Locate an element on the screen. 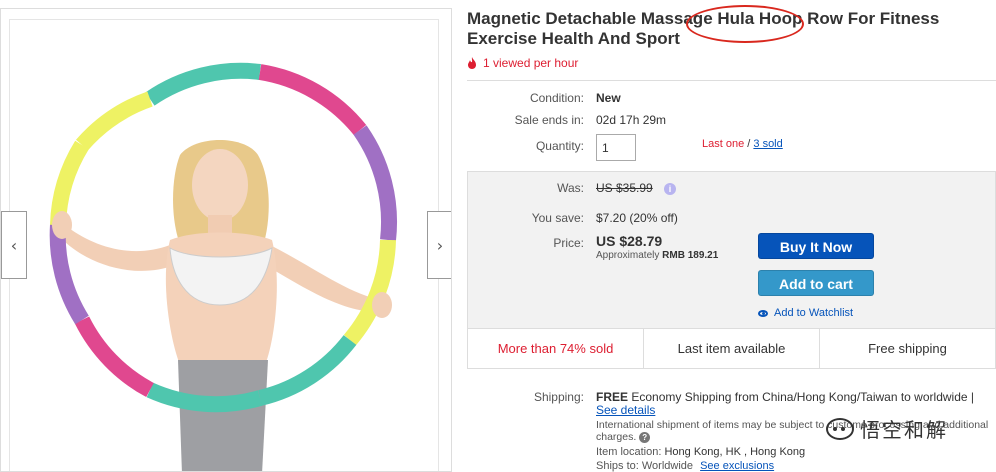 Image resolution: width=996 pixels, height=472 pixels. add-to-cart-button: Add to cart is located at coordinates (816, 283).